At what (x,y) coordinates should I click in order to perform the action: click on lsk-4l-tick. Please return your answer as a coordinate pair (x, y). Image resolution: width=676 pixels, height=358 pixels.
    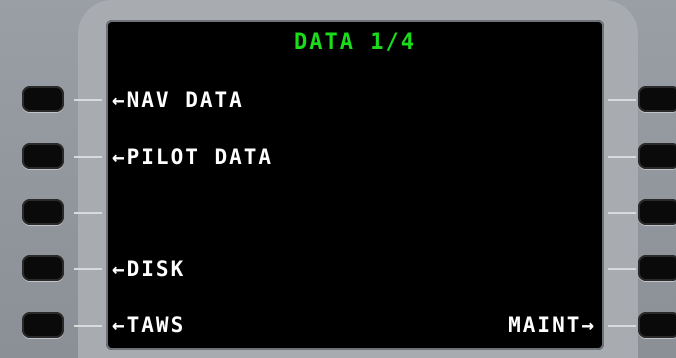
    Looking at the image, I should click on (88, 269).